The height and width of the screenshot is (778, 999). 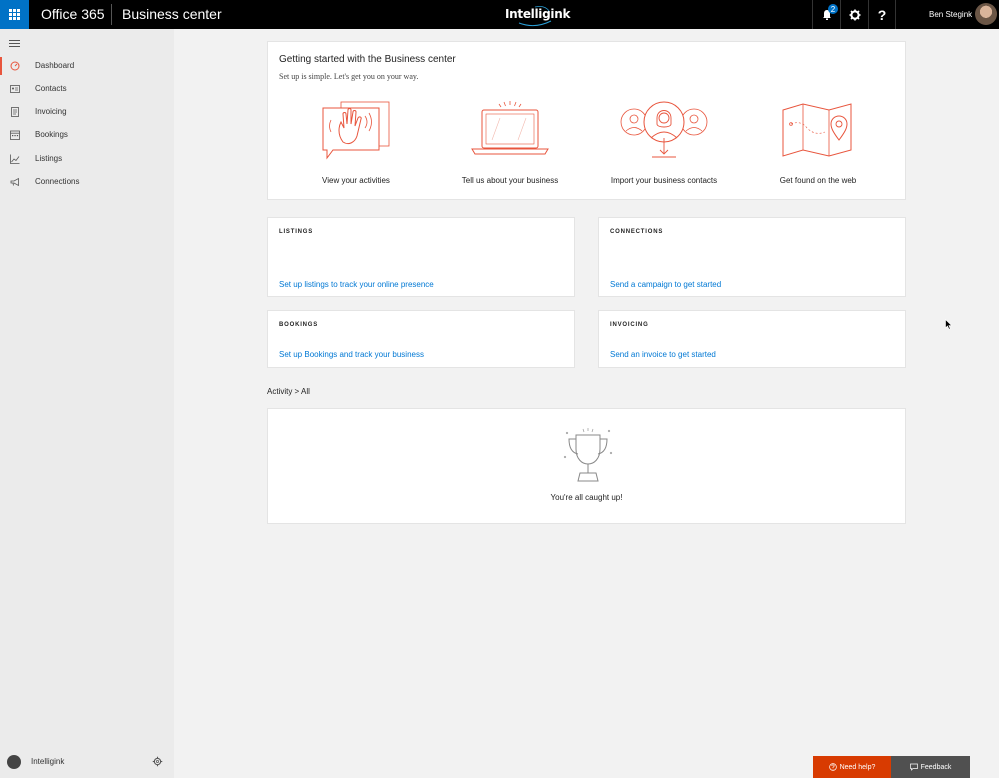 I want to click on megaphone-icon, so click(x=14, y=182).